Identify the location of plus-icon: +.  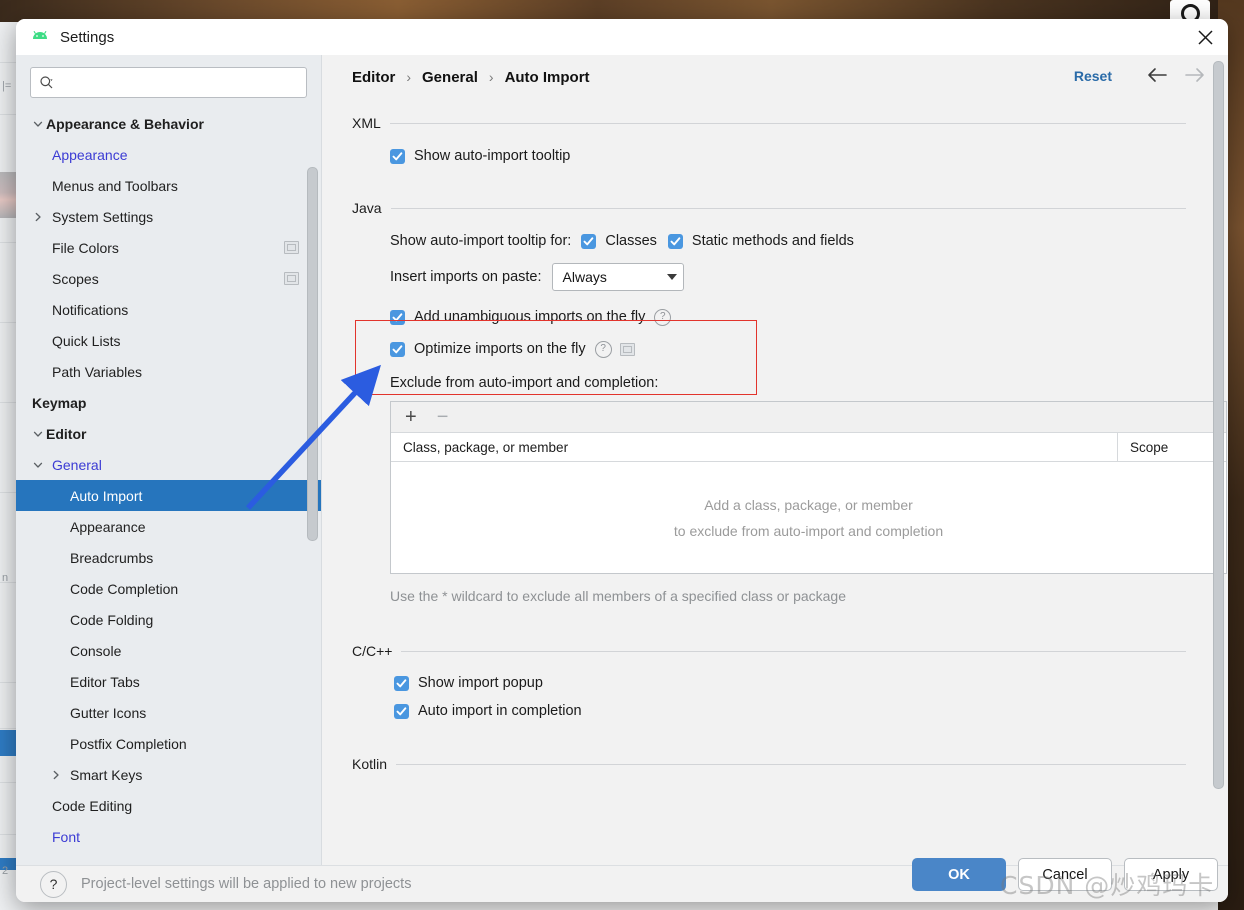
(411, 417).